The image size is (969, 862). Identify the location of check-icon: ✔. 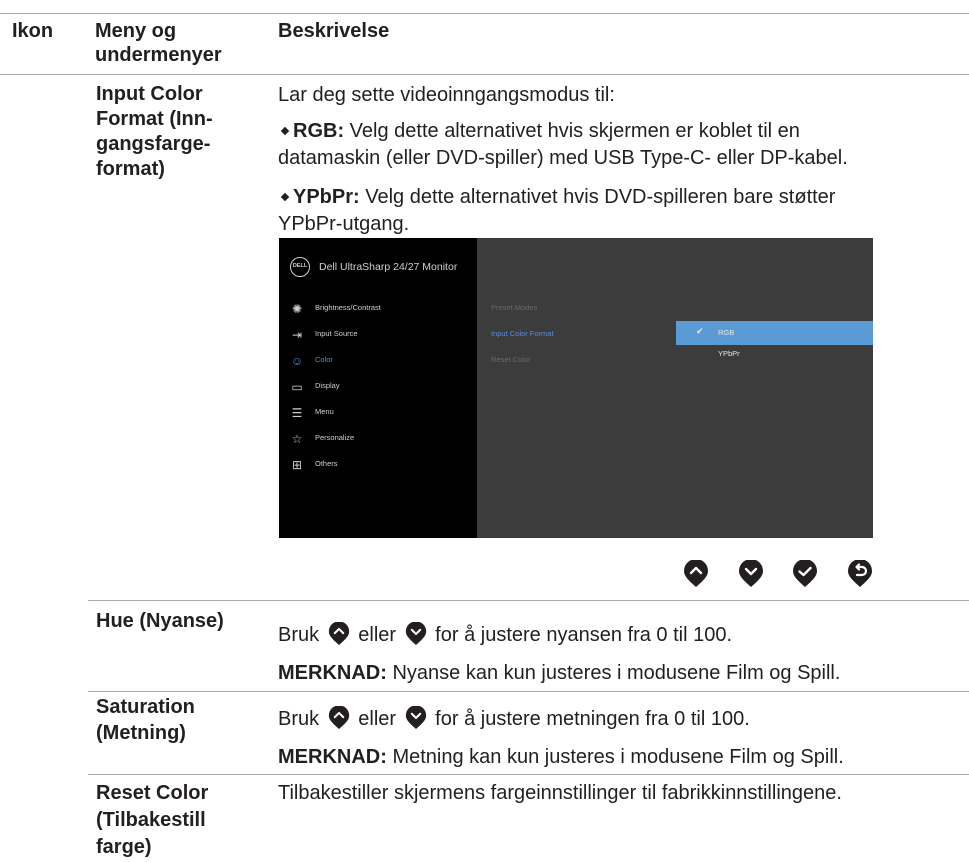
(700, 331).